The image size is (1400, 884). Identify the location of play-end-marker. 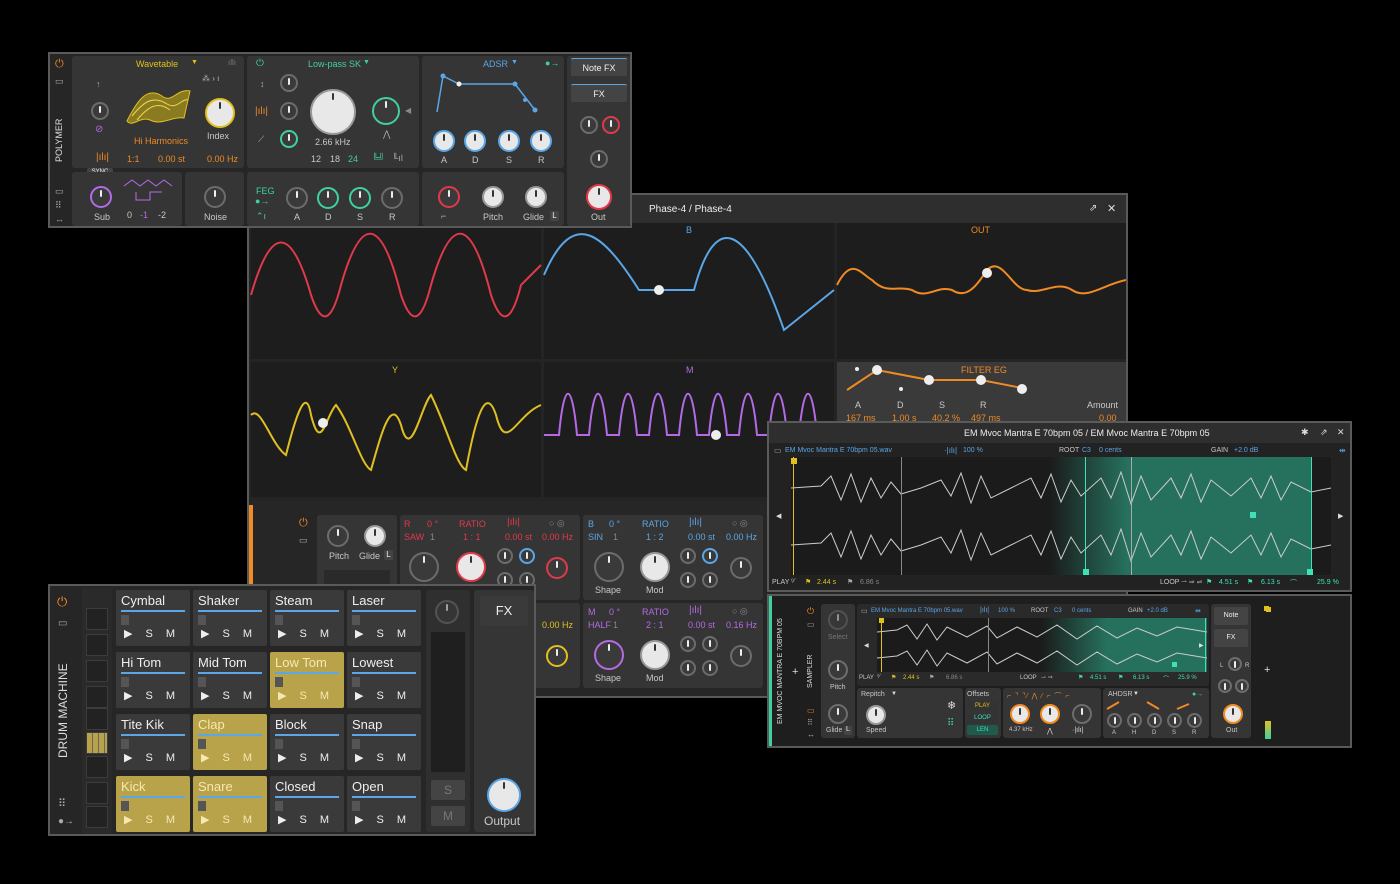
(901, 516).